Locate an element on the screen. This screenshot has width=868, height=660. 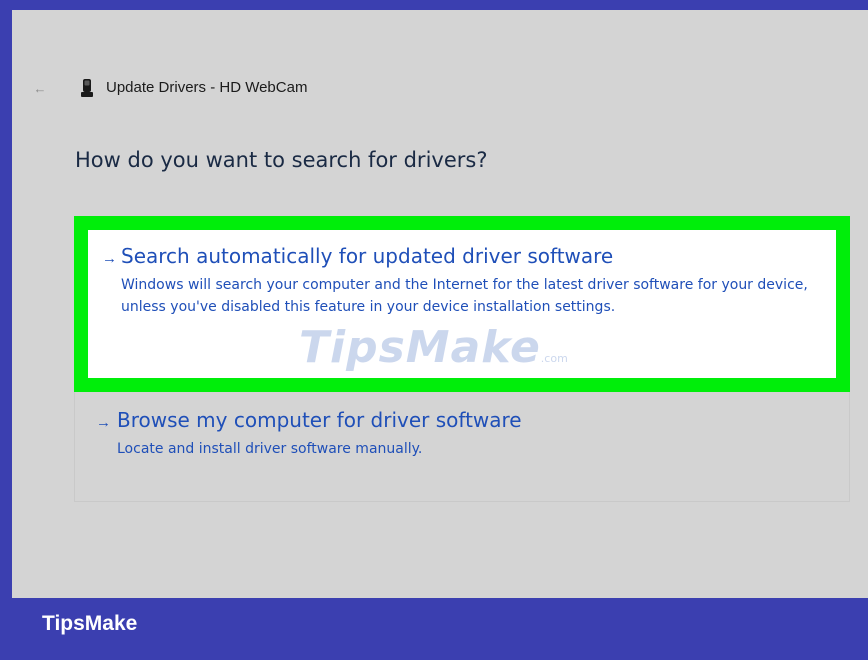
brand-logo-text: TipsMake is located at coordinates (90, 623).